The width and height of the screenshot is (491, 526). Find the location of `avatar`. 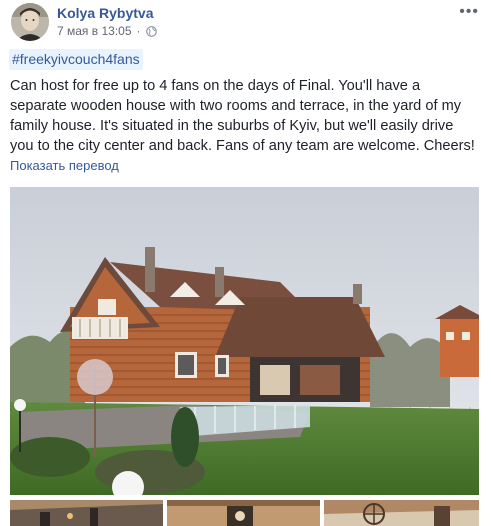

avatar is located at coordinates (30, 22).